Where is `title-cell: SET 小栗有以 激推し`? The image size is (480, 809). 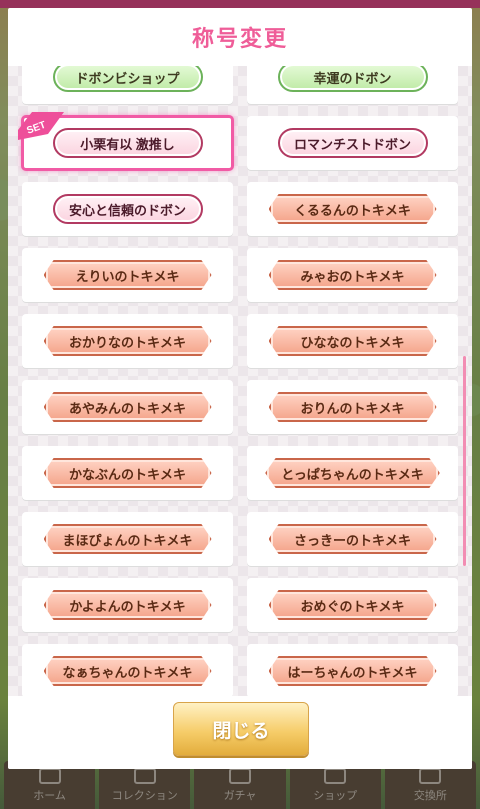
title-cell: SET 小栗有以 激推し is located at coordinates (126, 141).